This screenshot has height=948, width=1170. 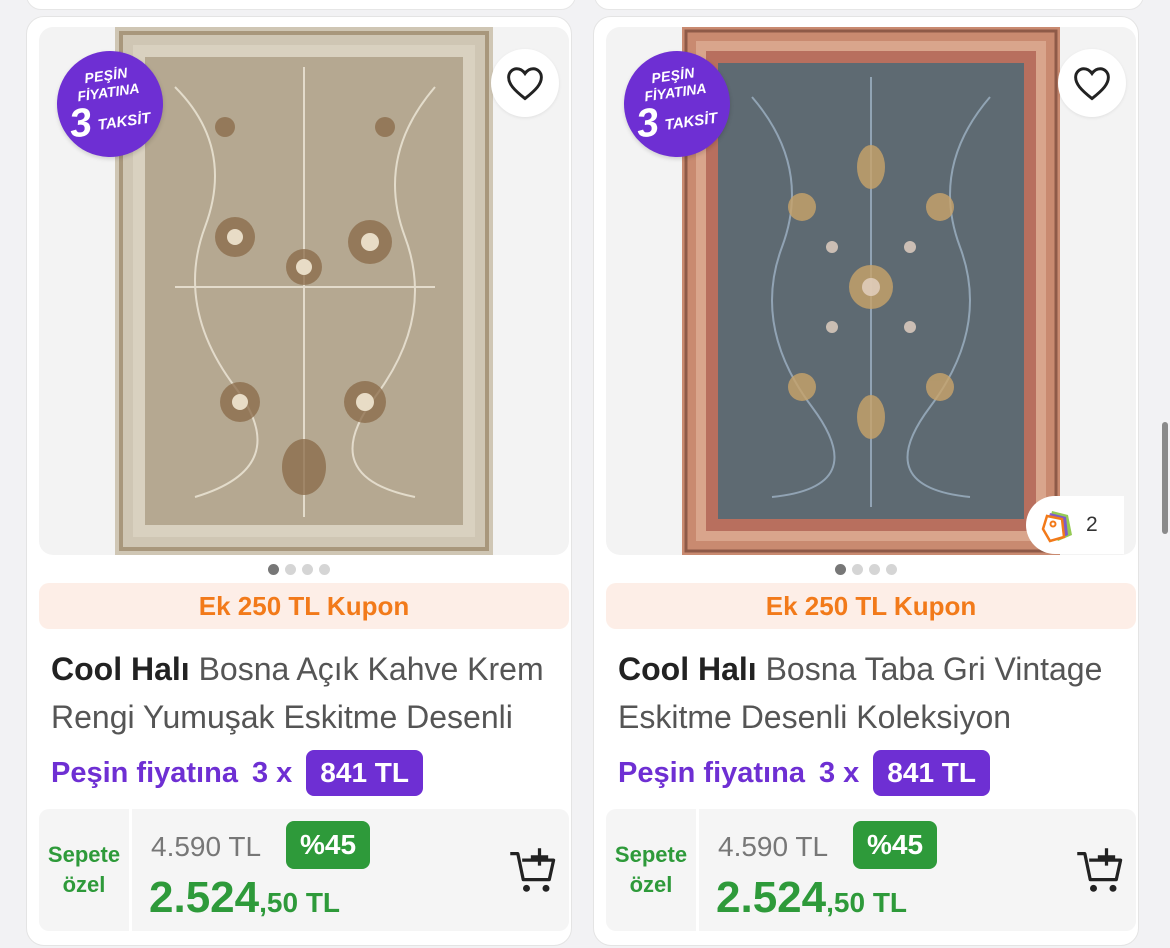 I want to click on collection-button: 2, so click(x=1075, y=525).